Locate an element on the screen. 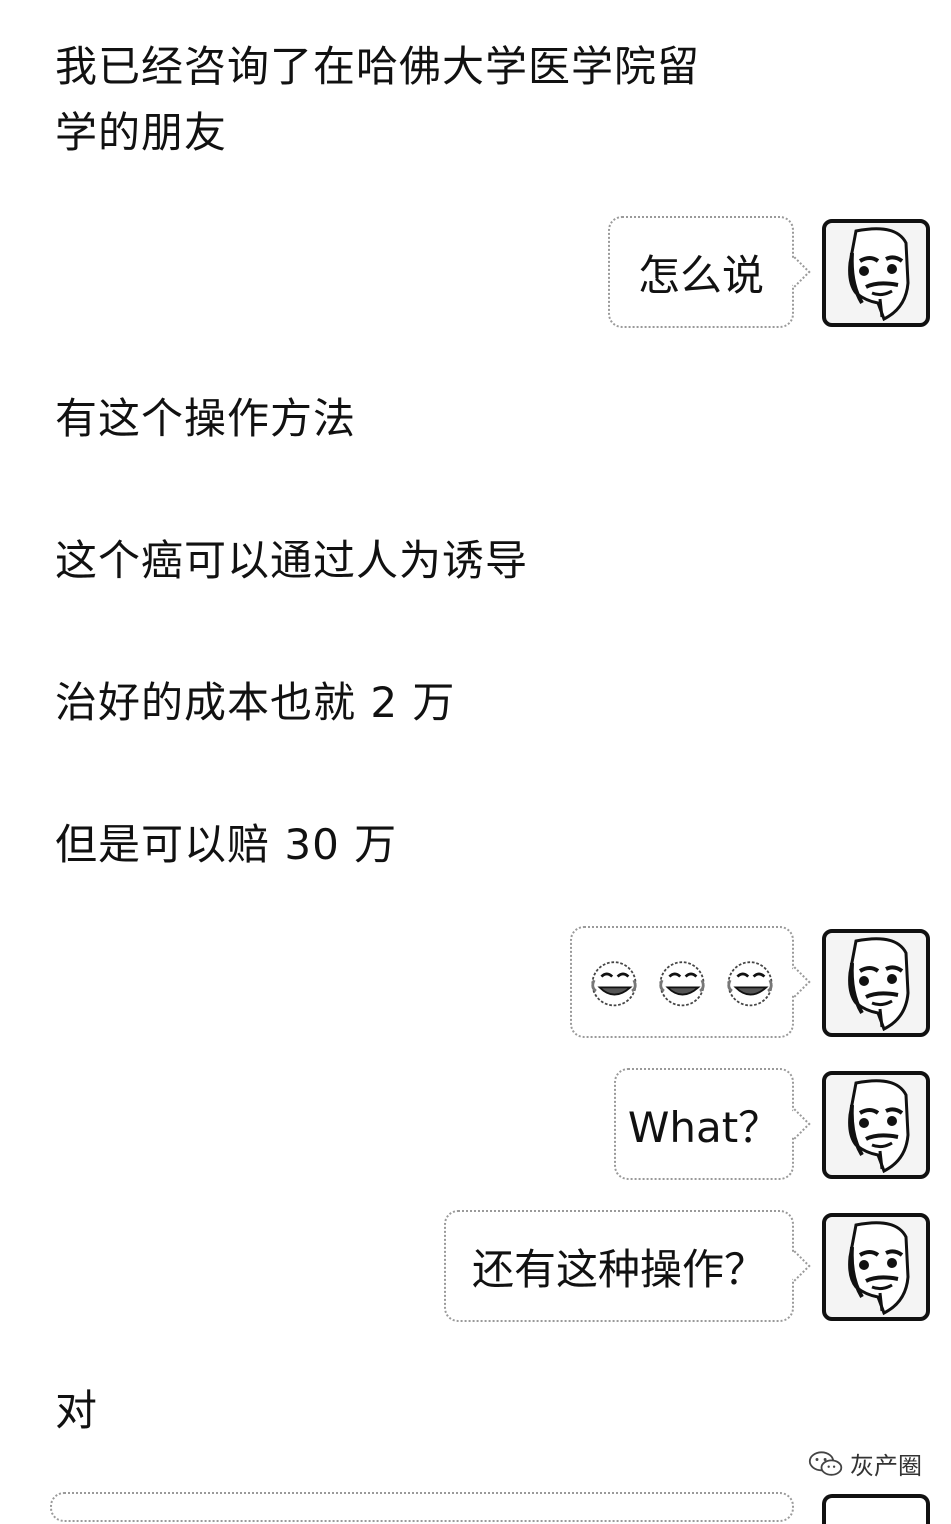 This screenshot has width=951, height=1524. wechat-icon is located at coordinates (825, 1463).